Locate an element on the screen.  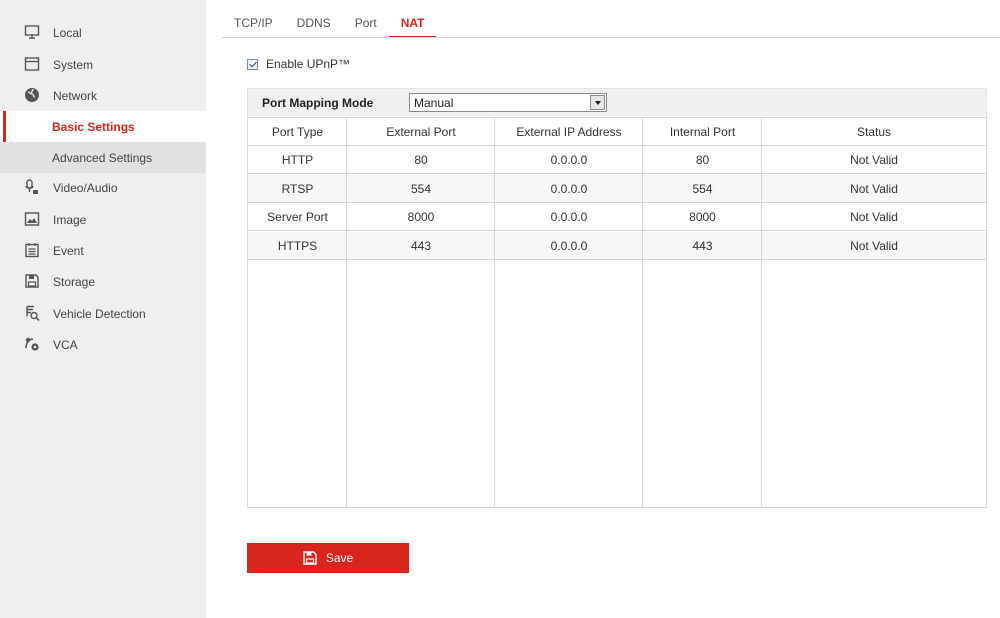
sidebar-item-label: Image is located at coordinates (70, 219).